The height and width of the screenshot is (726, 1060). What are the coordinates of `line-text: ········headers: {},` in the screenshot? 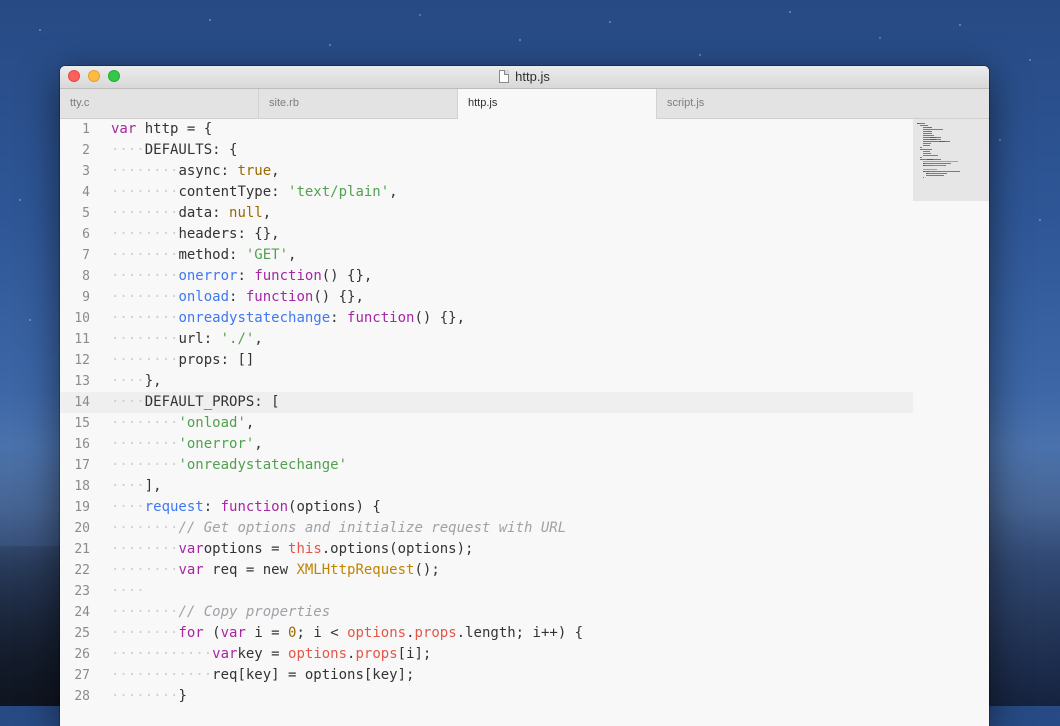 It's located at (195, 234).